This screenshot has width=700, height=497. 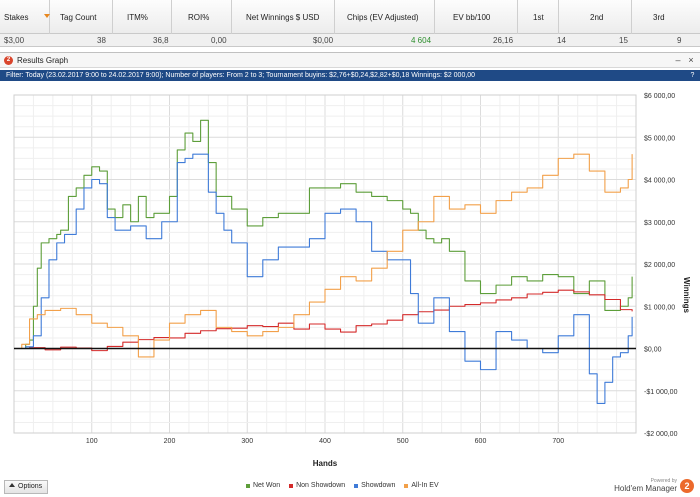 I want to click on itm-value: 36,8, so click(x=161, y=40).